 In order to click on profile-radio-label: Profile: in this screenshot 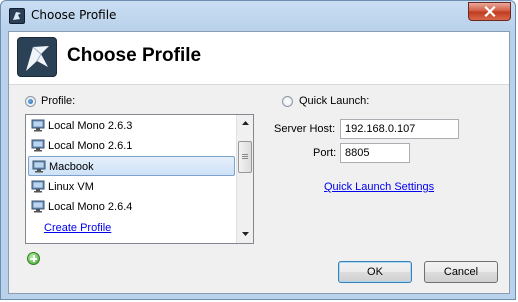, I will do `click(58, 101)`.